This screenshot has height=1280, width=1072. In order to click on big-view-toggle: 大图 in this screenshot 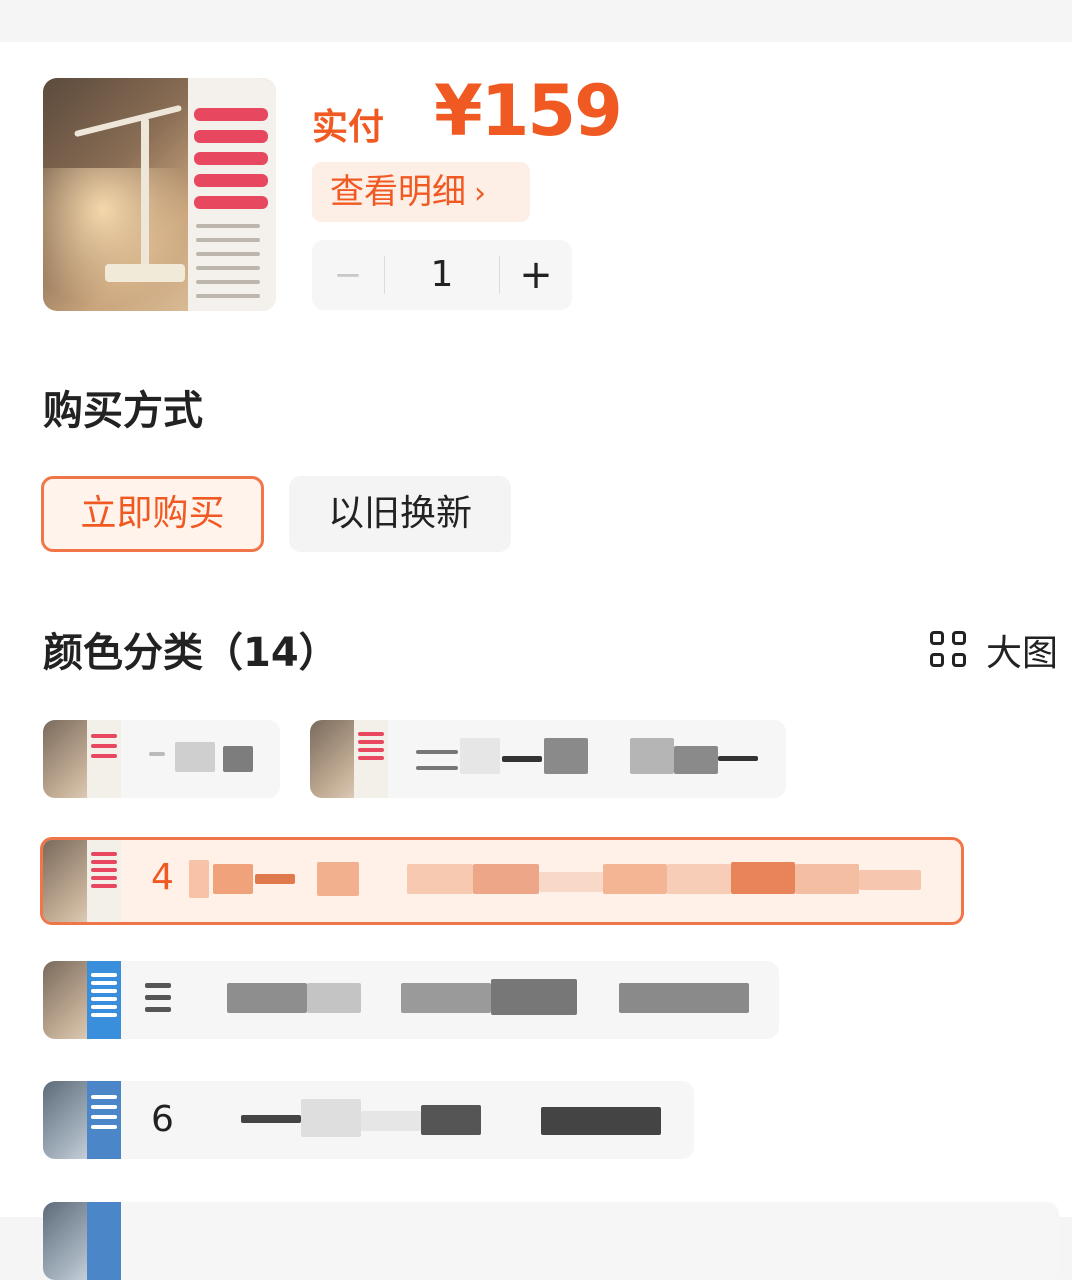, I will do `click(993, 650)`.